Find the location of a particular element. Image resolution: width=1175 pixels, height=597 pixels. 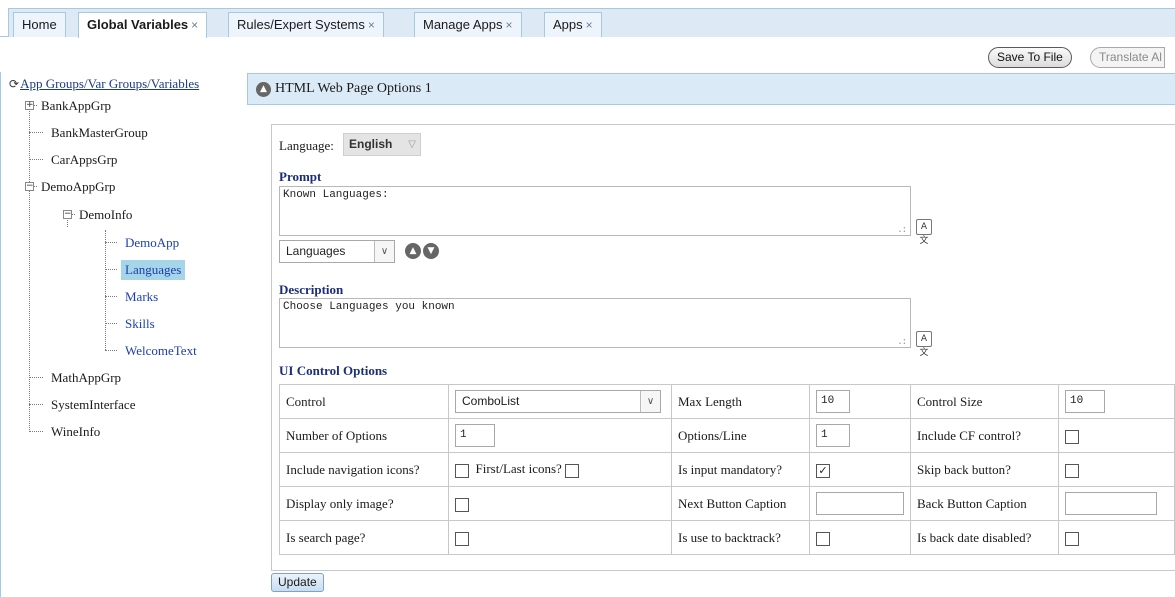

max-length-cell: 10 is located at coordinates (860, 401).